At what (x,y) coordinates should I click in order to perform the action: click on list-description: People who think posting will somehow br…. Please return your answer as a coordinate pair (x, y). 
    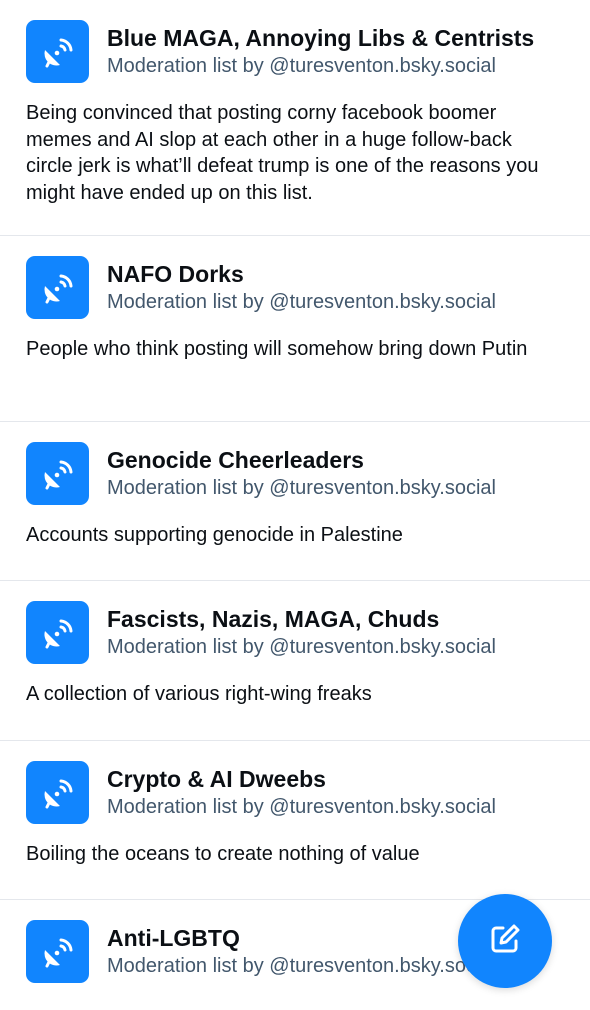
    Looking at the image, I should click on (277, 349).